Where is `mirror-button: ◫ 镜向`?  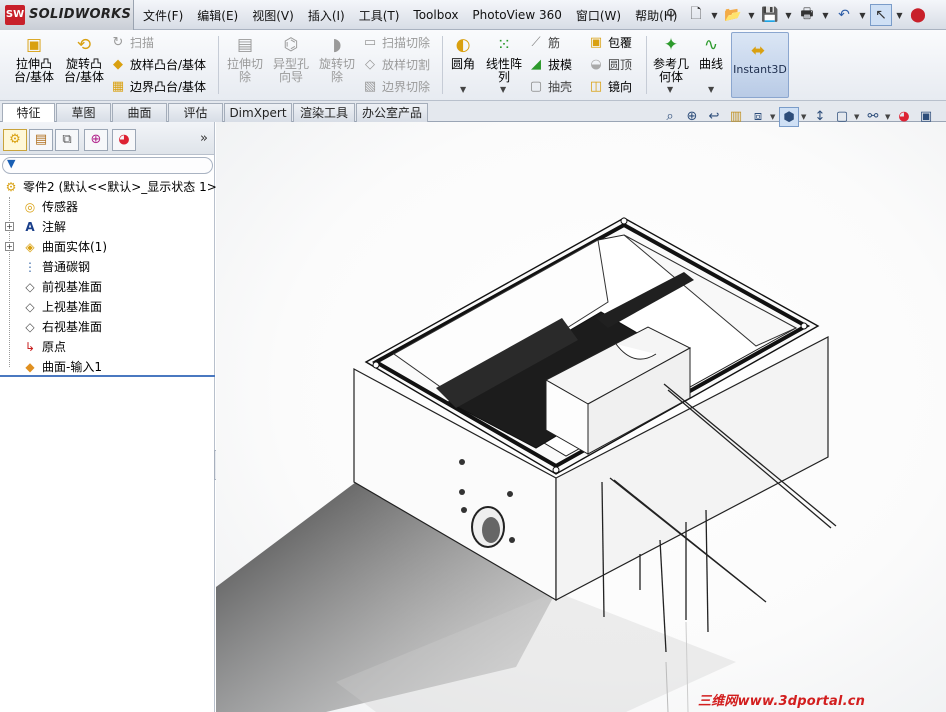 mirror-button: ◫ 镜向 is located at coordinates (610, 87).